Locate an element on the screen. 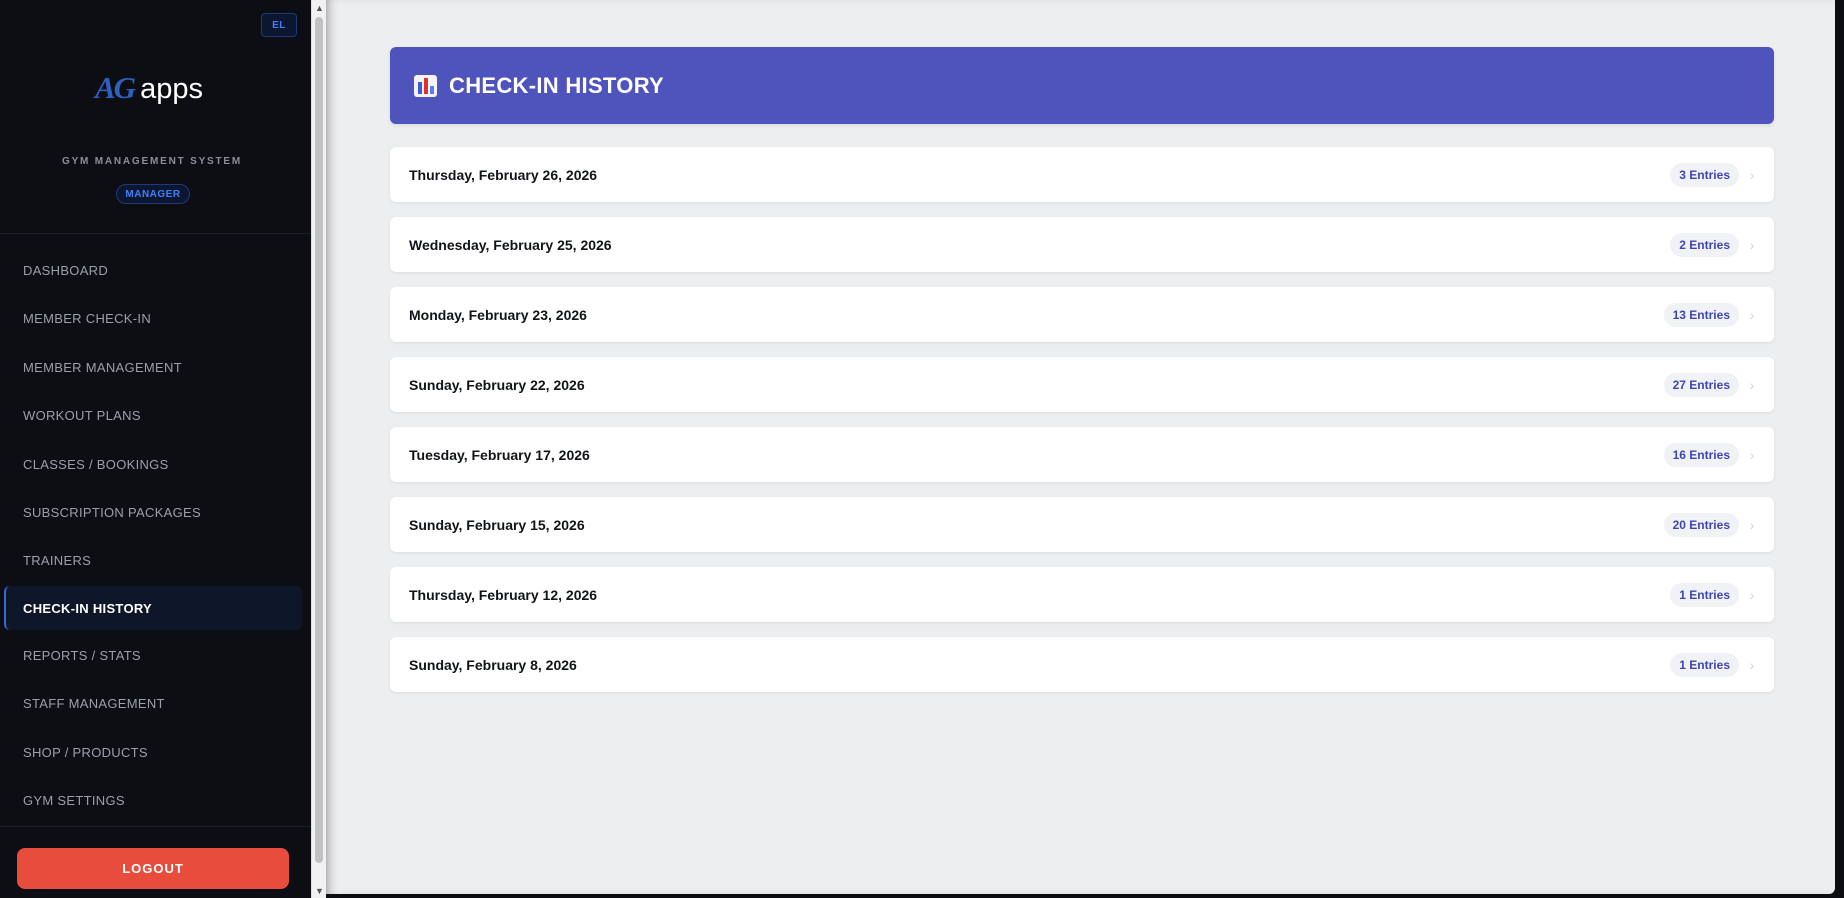 Image resolution: width=1844 pixels, height=898 pixels. history-row: Thursday, February 26, 2026 3 Entries › is located at coordinates (1082, 174).